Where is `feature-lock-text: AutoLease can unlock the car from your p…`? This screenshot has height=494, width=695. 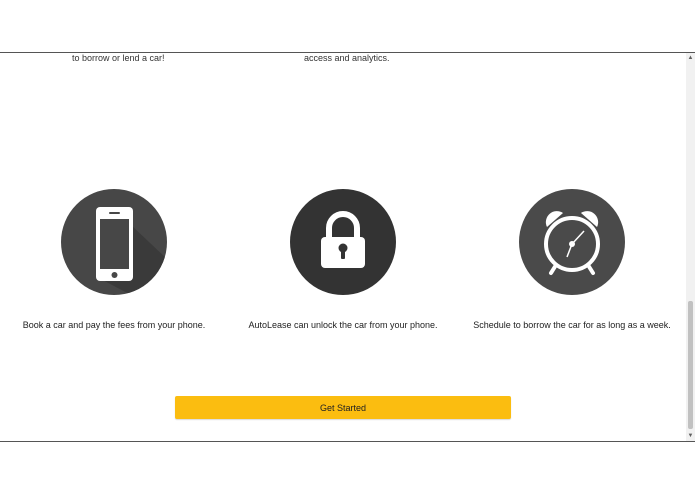 feature-lock-text: AutoLease can unlock the car from your p… is located at coordinates (343, 325).